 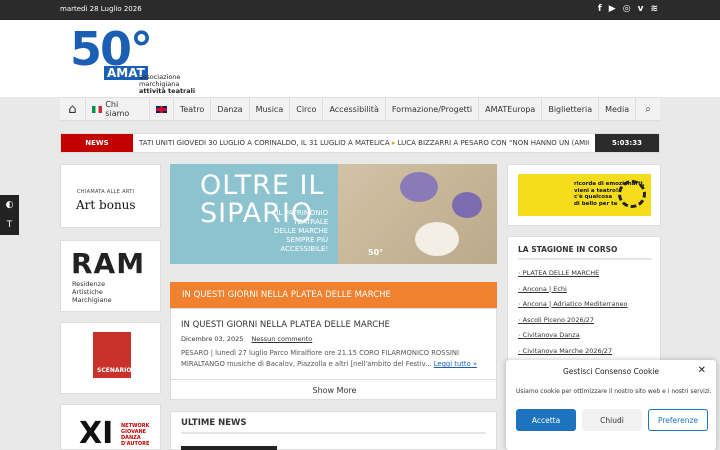 What do you see at coordinates (678, 420) in the screenshot?
I see `preferences-button: Preferenze` at bounding box center [678, 420].